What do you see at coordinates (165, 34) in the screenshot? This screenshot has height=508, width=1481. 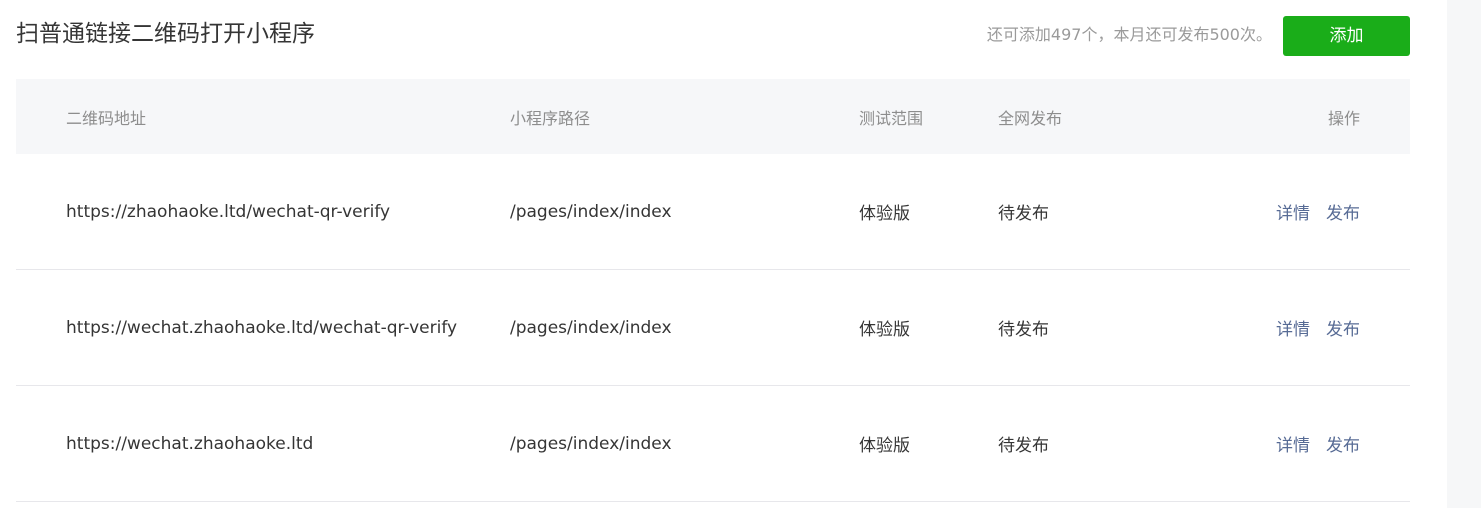 I see `page-title: 扫普通链接二维码打开小程序` at bounding box center [165, 34].